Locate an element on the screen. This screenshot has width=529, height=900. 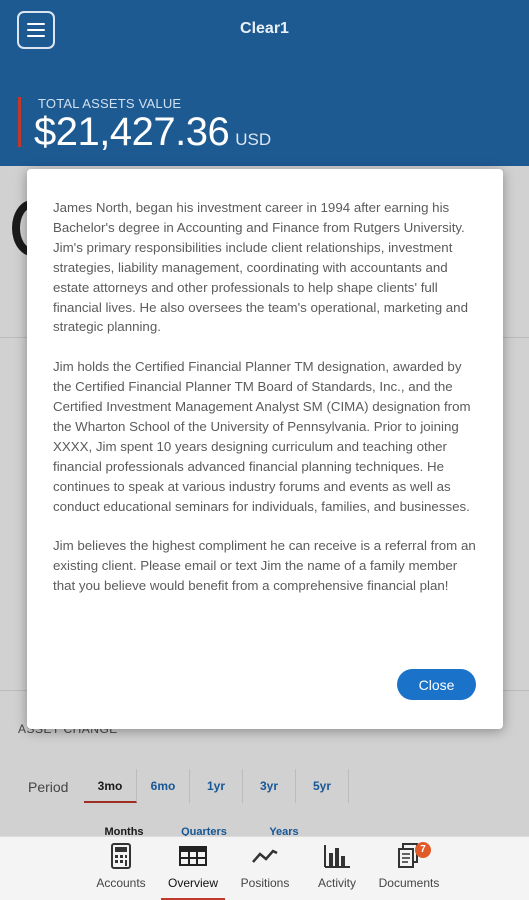
close-button: Close is located at coordinates (436, 684).